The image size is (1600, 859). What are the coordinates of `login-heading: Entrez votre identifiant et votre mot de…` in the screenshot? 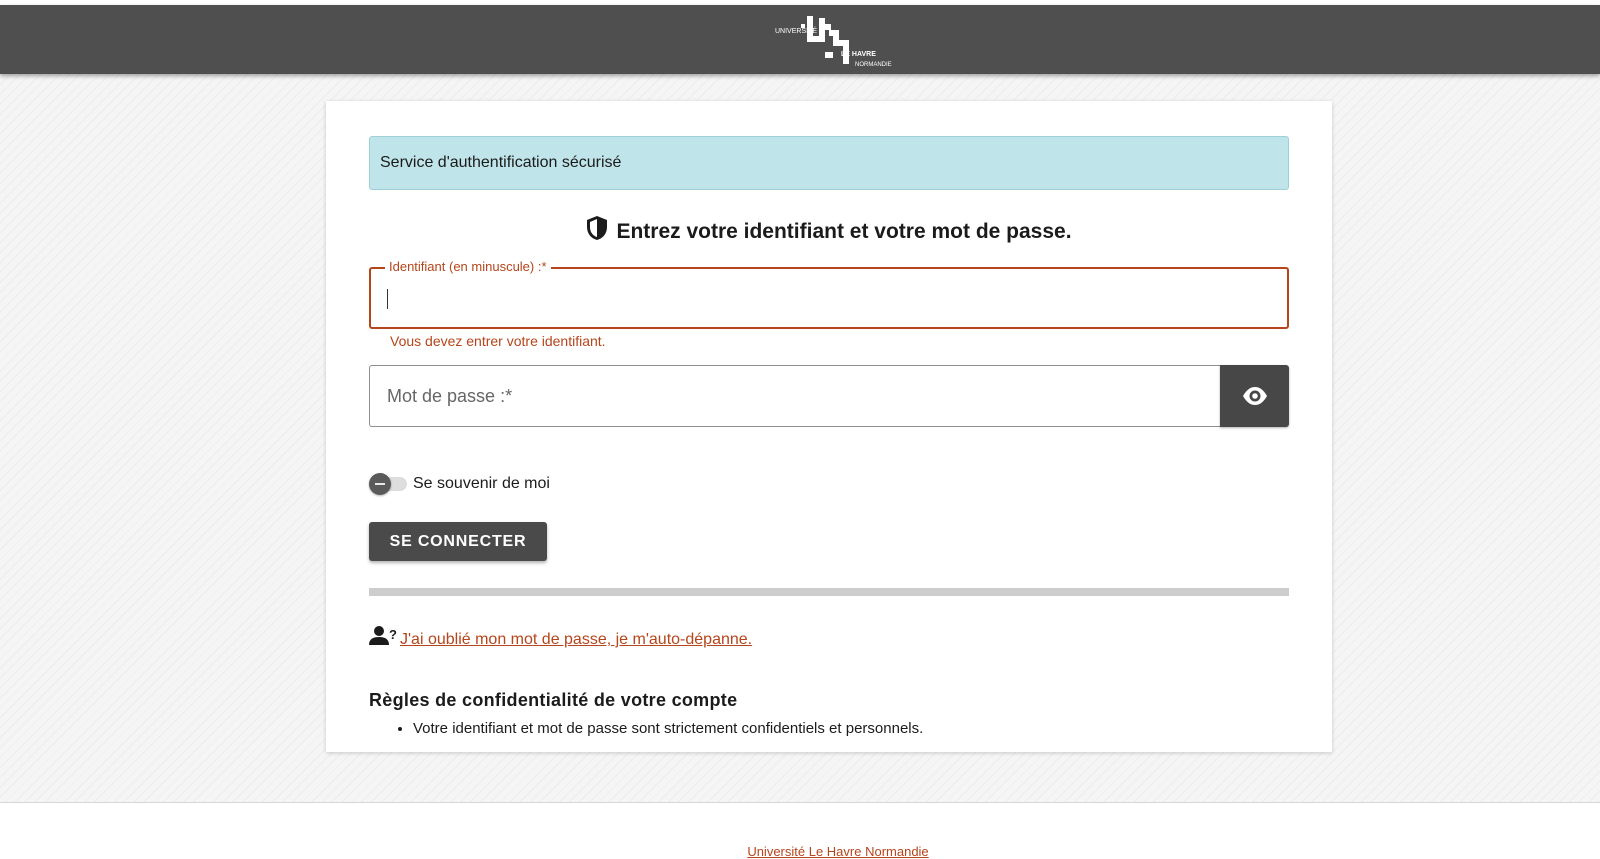 It's located at (829, 231).